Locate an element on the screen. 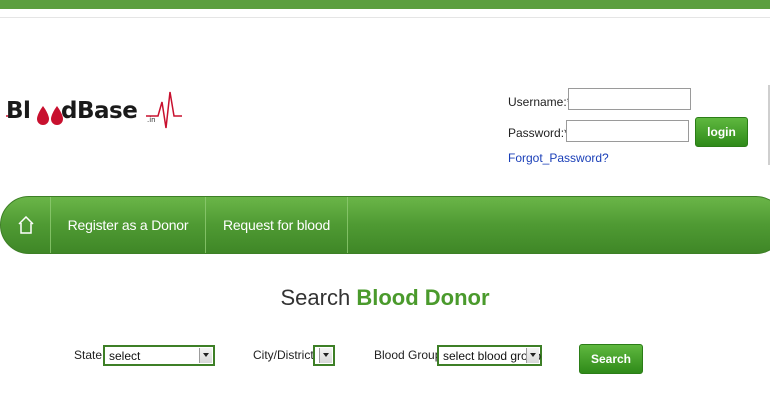 The image size is (770, 400). top-accent-bar is located at coordinates (385, 9).